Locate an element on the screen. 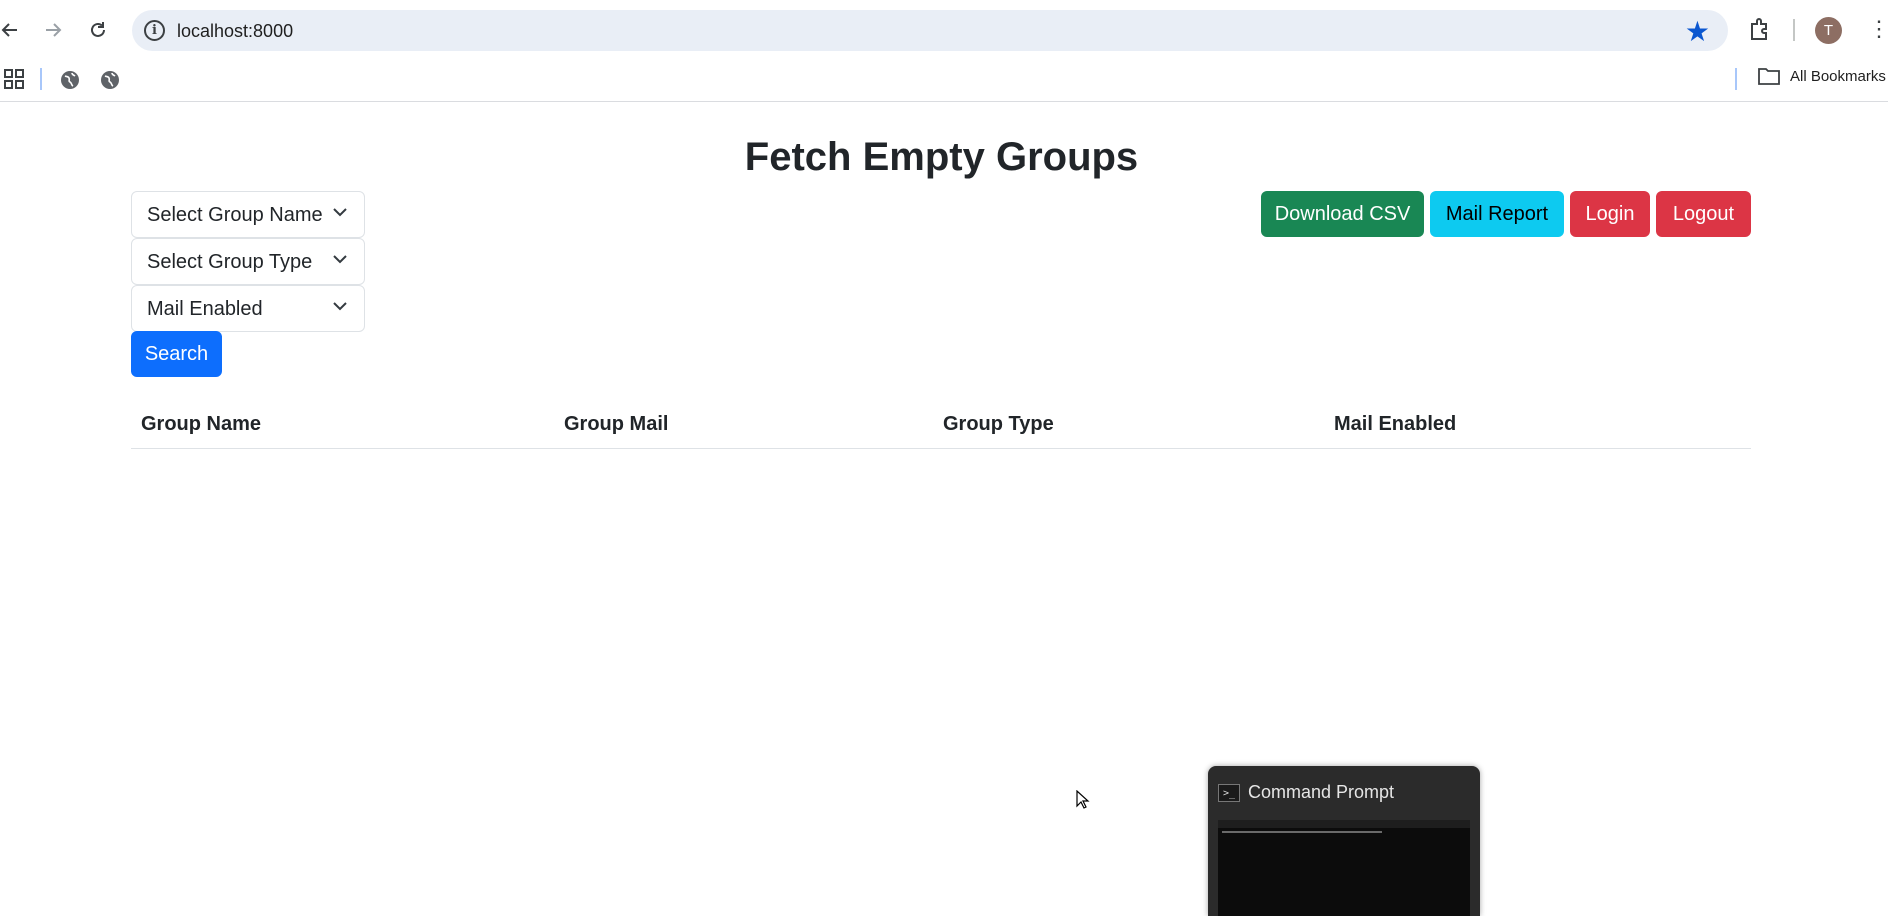 Image resolution: width=1888 pixels, height=916 pixels. group-type-select: Select Group Type is located at coordinates (248, 261).